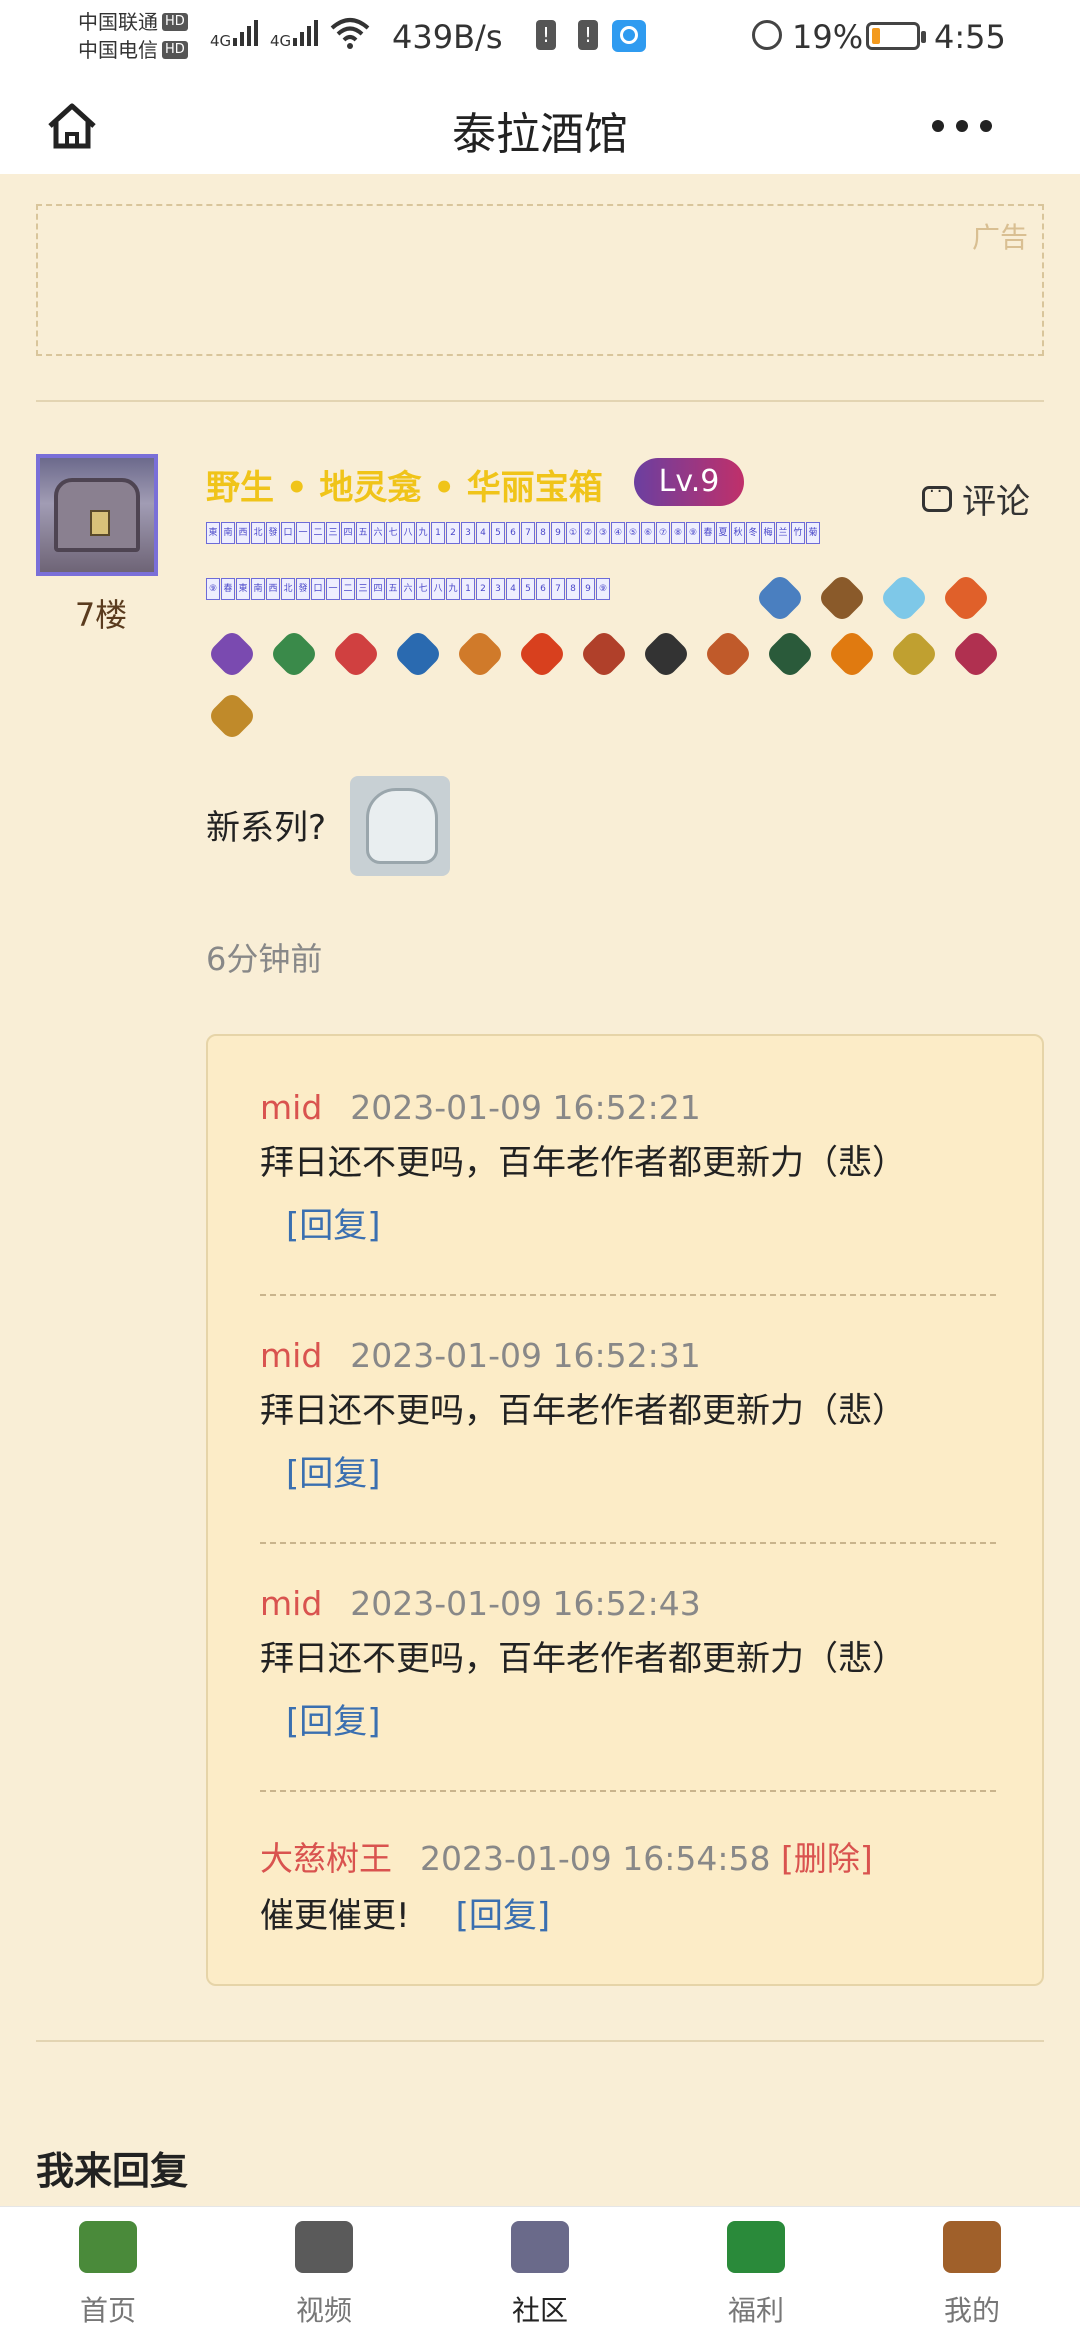 Image resolution: width=1080 pixels, height=2340 pixels. What do you see at coordinates (540, 2247) in the screenshot?
I see `signboard-icon` at bounding box center [540, 2247].